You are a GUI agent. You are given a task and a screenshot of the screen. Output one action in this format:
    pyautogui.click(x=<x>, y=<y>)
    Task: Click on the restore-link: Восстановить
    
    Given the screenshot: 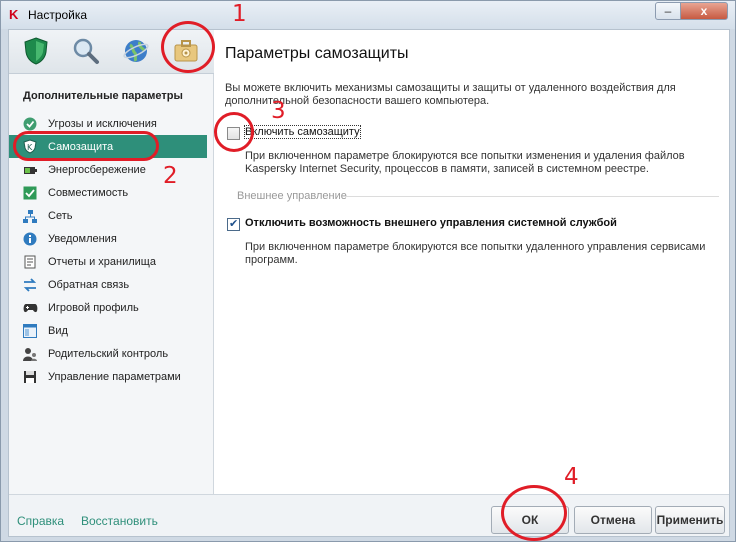 What is the action you would take?
    pyautogui.click(x=119, y=521)
    